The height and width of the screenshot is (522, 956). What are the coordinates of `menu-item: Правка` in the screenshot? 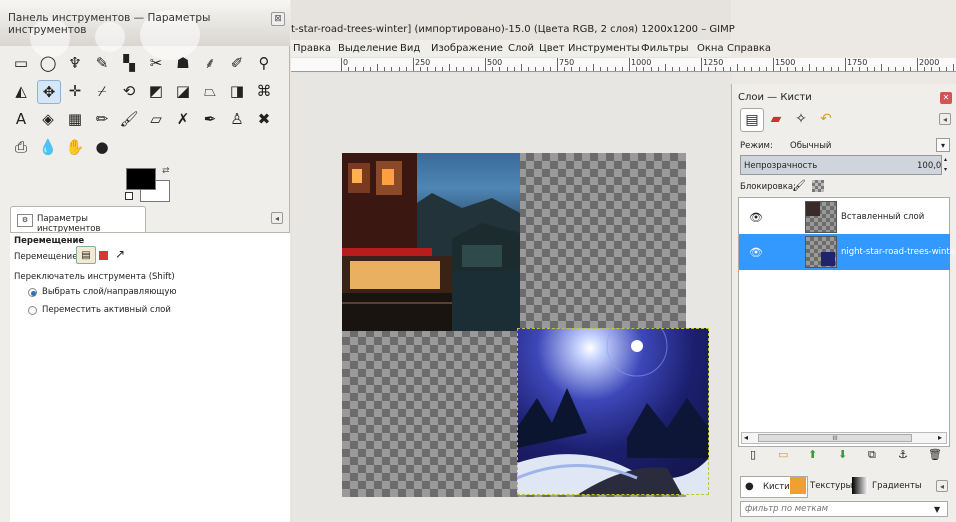 It's located at (312, 48).